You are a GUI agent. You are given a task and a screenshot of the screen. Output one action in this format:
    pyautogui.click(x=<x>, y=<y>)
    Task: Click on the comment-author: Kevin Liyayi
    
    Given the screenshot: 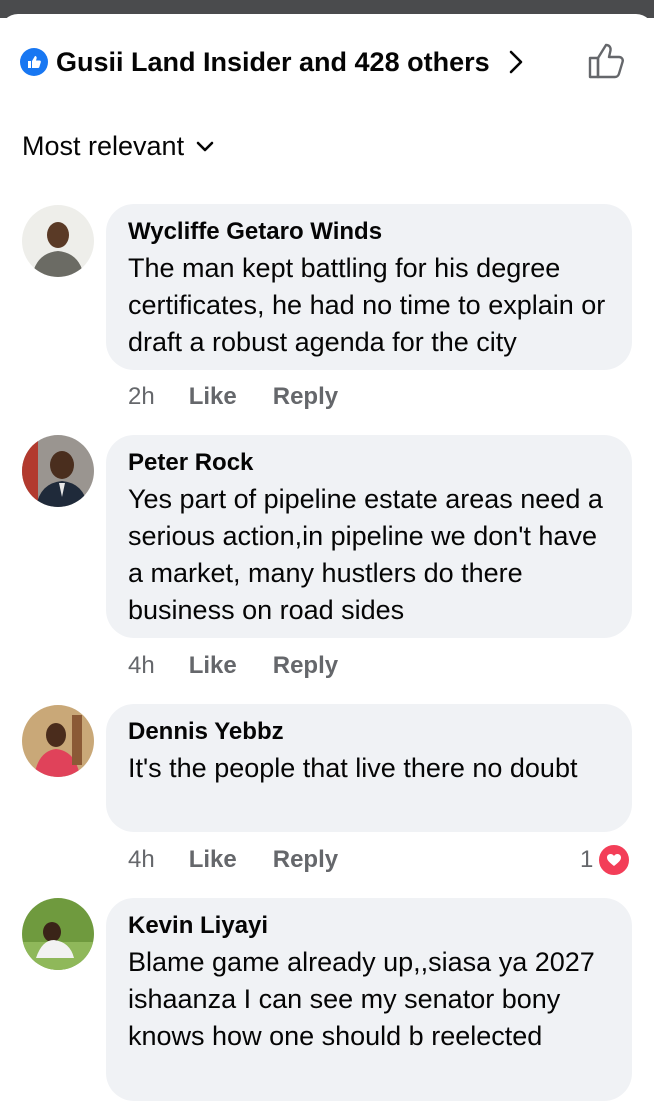 What is the action you would take?
    pyautogui.click(x=370, y=926)
    